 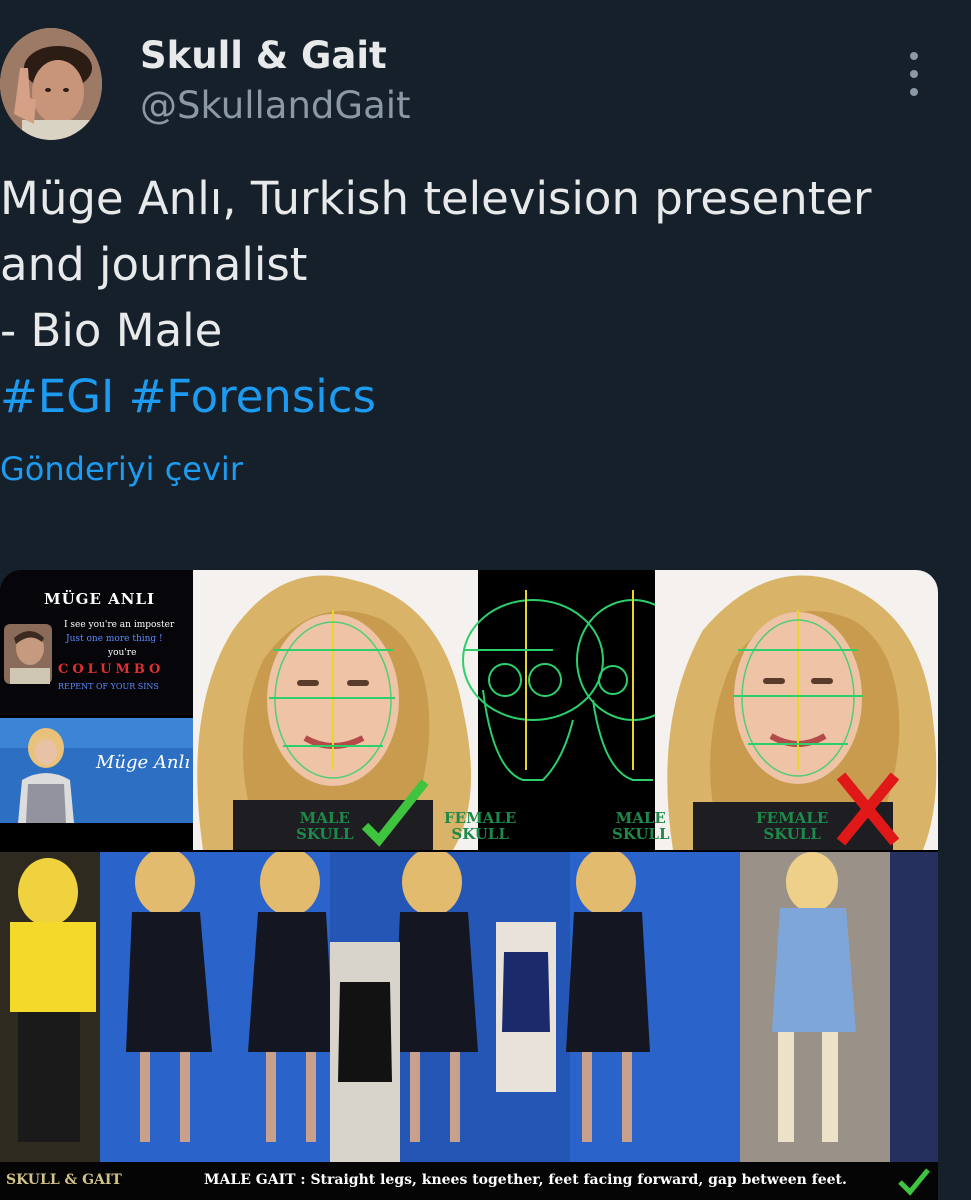 What do you see at coordinates (100, 599) in the screenshot?
I see `media-title: MÜGE ANLI` at bounding box center [100, 599].